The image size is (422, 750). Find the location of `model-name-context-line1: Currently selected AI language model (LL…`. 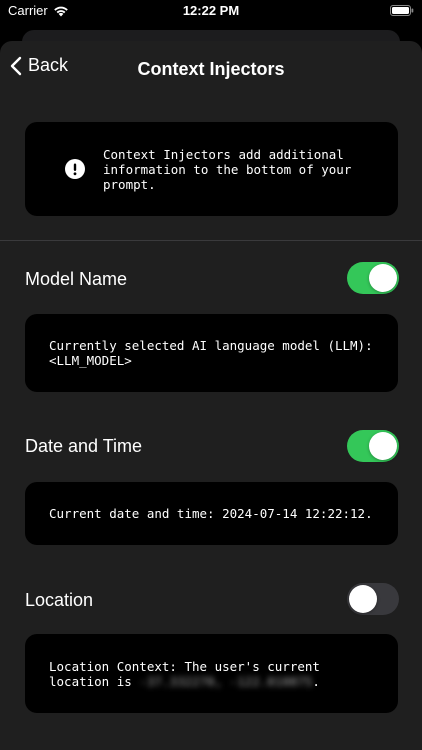

model-name-context-line1: Currently selected AI language model (LL… is located at coordinates (211, 345).